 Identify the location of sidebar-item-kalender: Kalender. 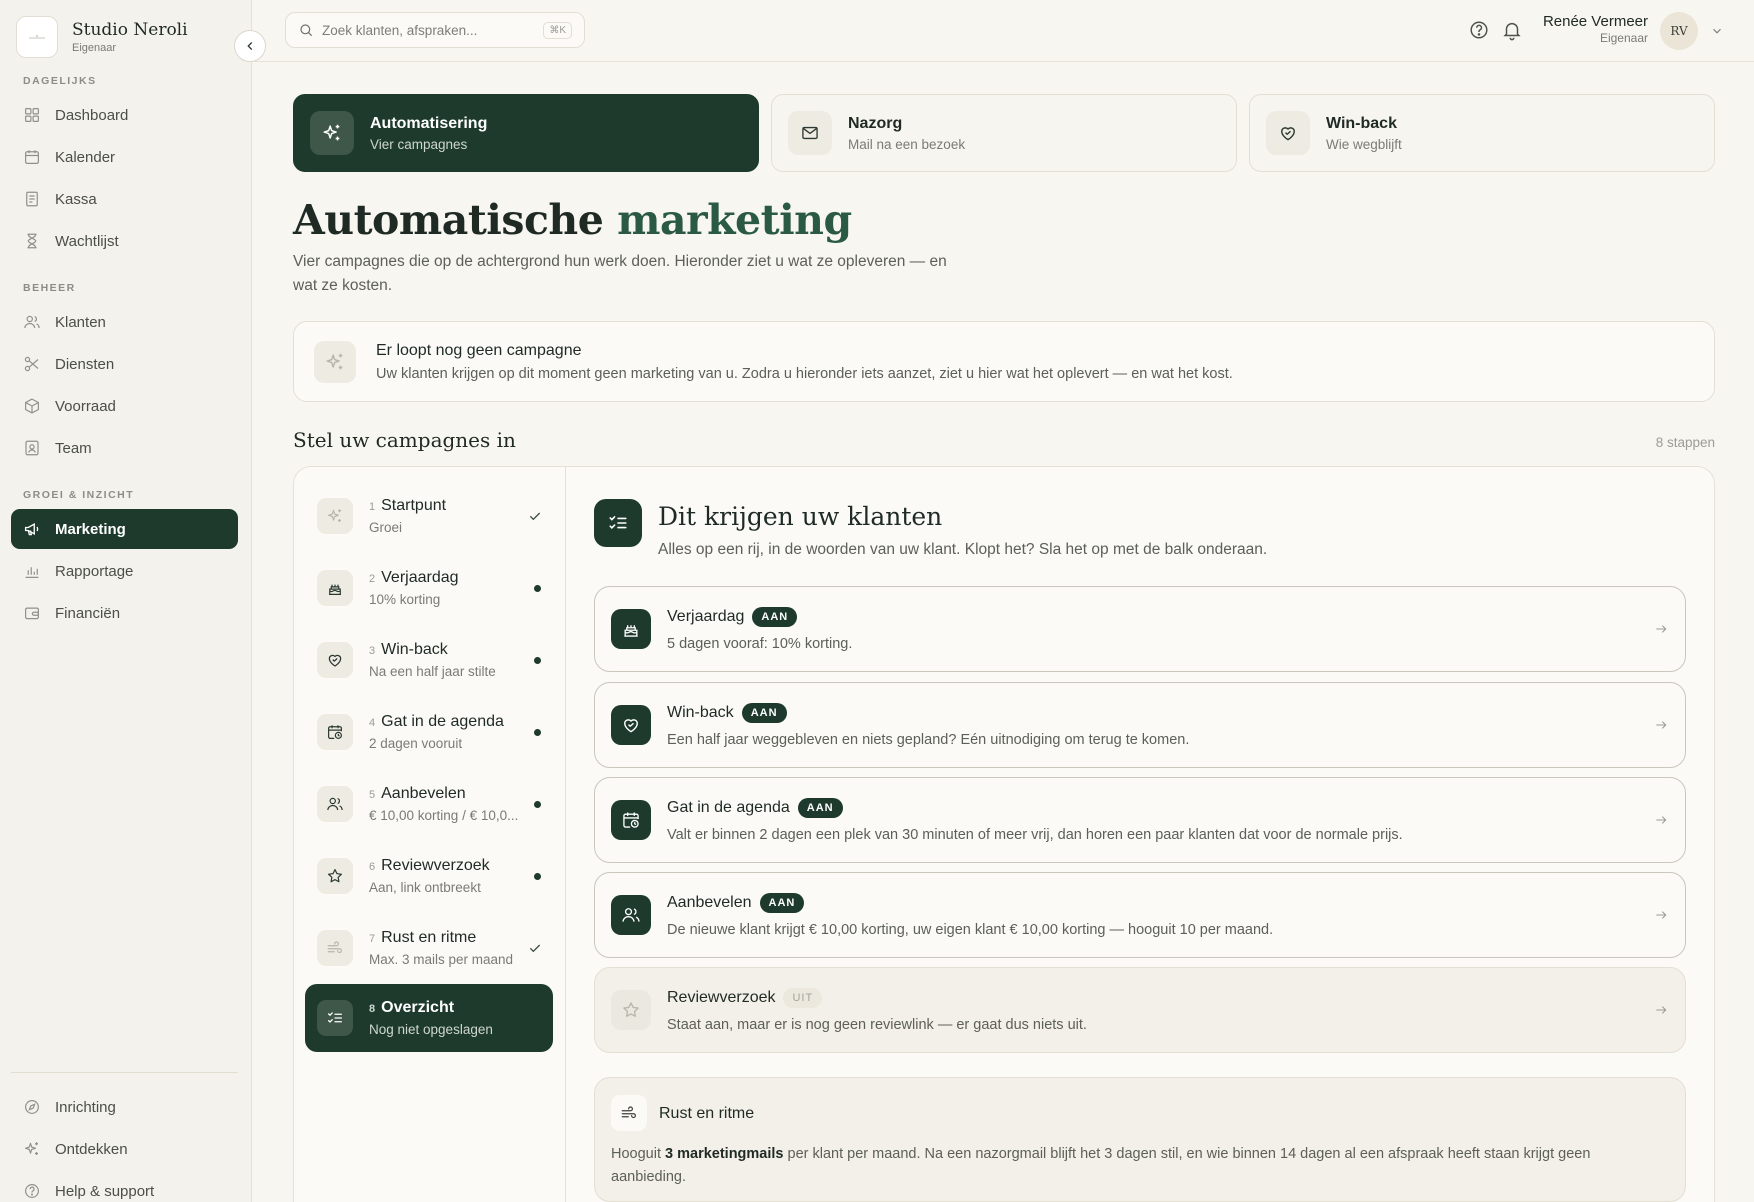
(124, 157).